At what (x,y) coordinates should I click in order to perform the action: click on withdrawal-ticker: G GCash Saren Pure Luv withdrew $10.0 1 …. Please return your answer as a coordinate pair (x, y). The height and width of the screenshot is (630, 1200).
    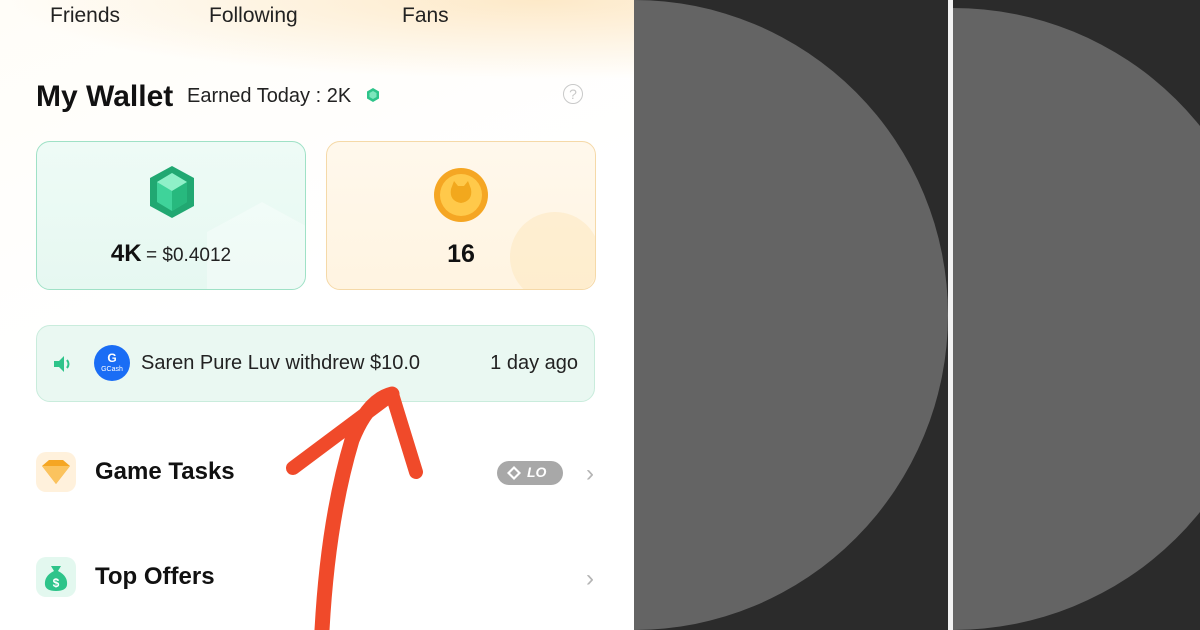
    Looking at the image, I should click on (315, 363).